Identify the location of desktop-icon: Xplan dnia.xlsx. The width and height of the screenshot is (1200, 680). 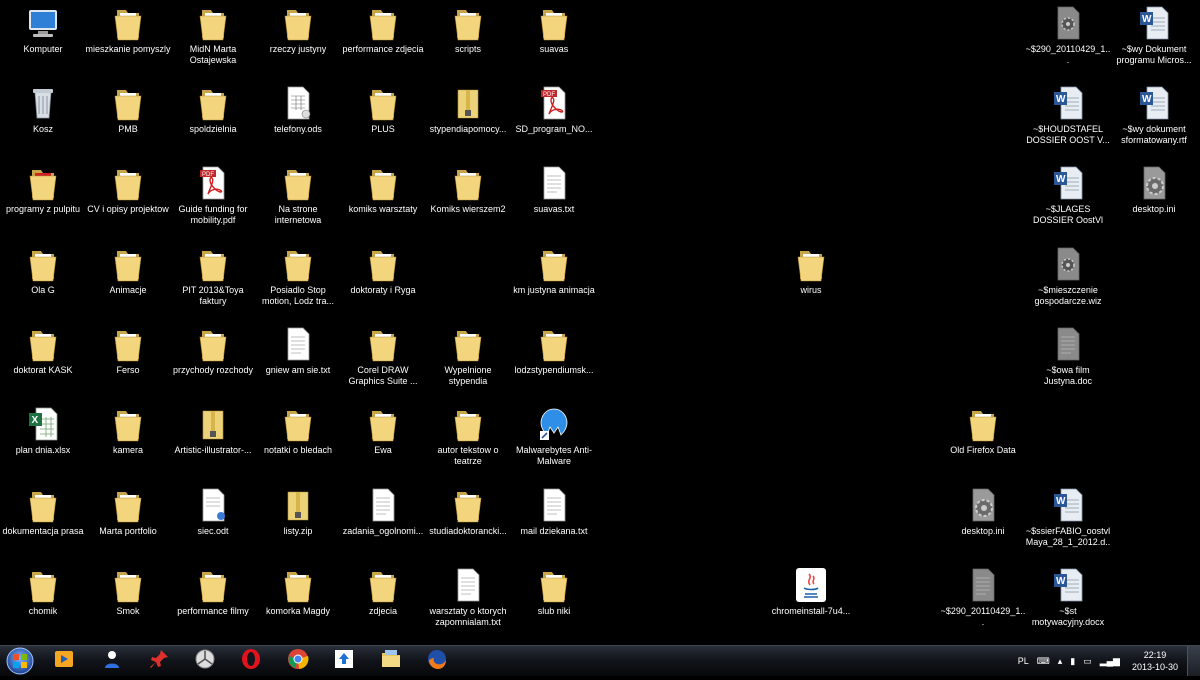
(43, 440).